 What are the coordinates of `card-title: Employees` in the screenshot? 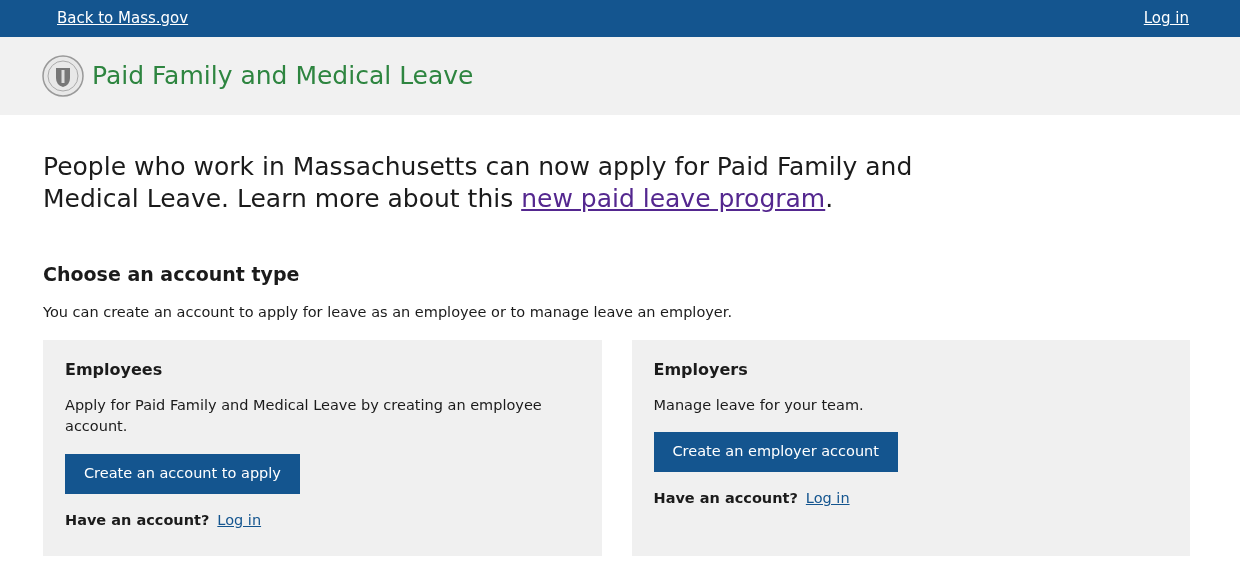 It's located at (114, 369).